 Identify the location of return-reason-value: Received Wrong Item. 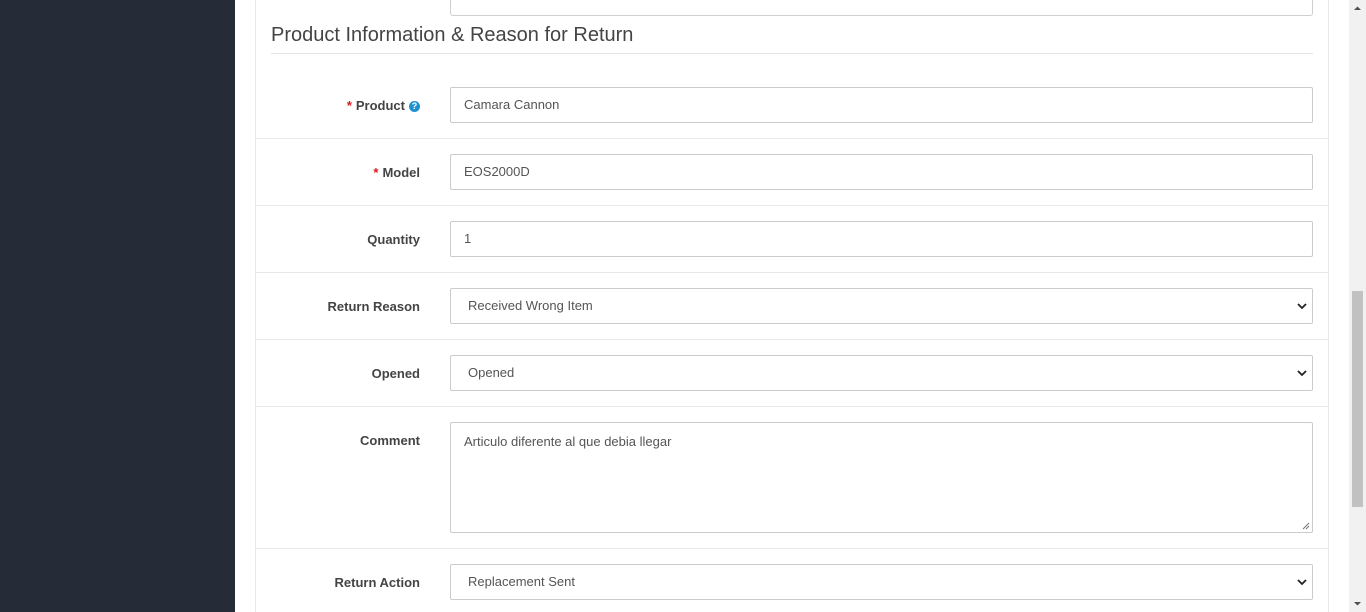
(530, 305).